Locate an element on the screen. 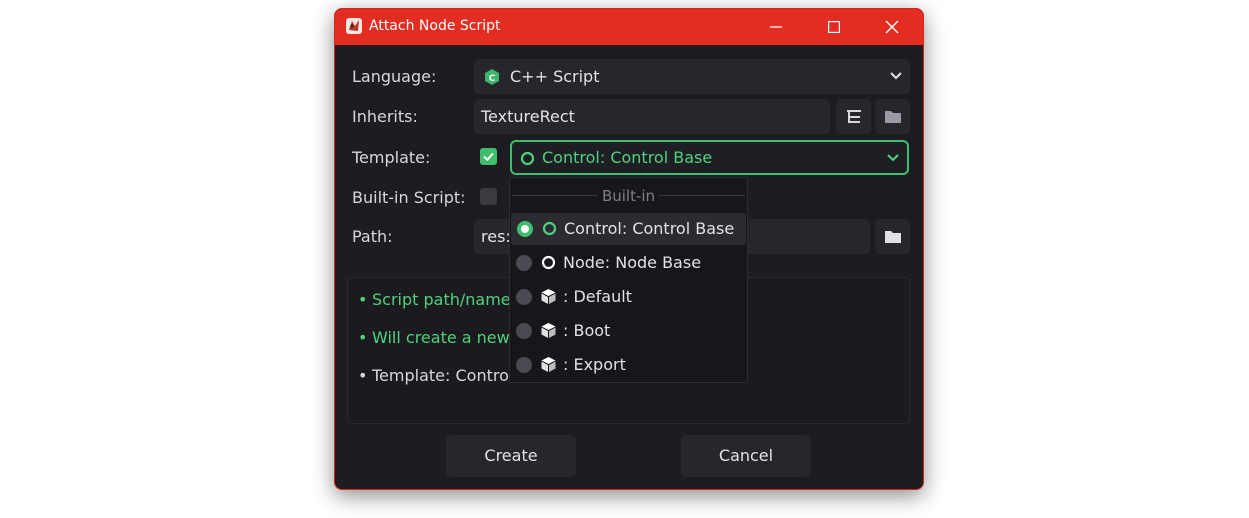 The image size is (1249, 518). language-select: C C++ Script is located at coordinates (692, 76).